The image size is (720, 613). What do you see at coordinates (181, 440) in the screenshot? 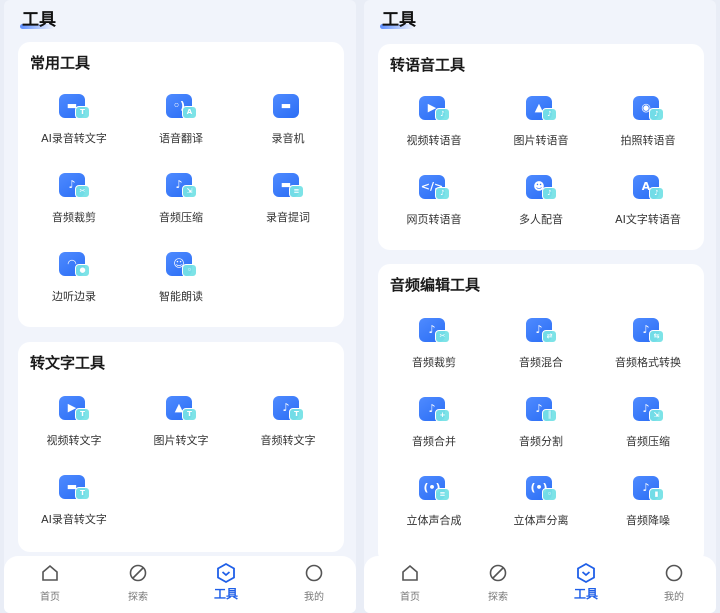
I see `tool-label: 图片转文字` at bounding box center [181, 440].